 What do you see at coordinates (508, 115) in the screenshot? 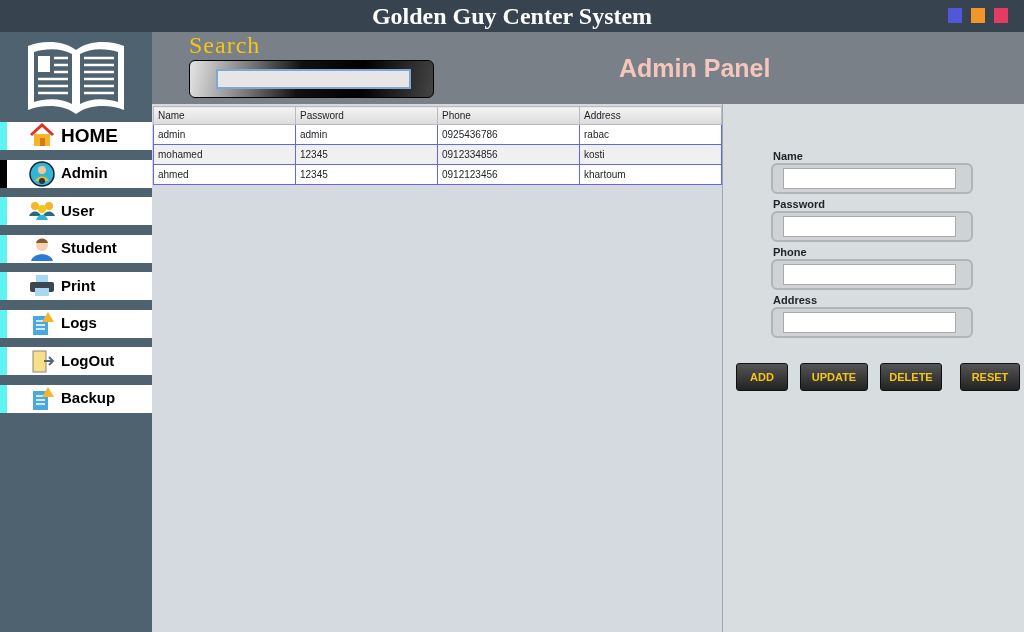
I see `column-header: Phone` at bounding box center [508, 115].